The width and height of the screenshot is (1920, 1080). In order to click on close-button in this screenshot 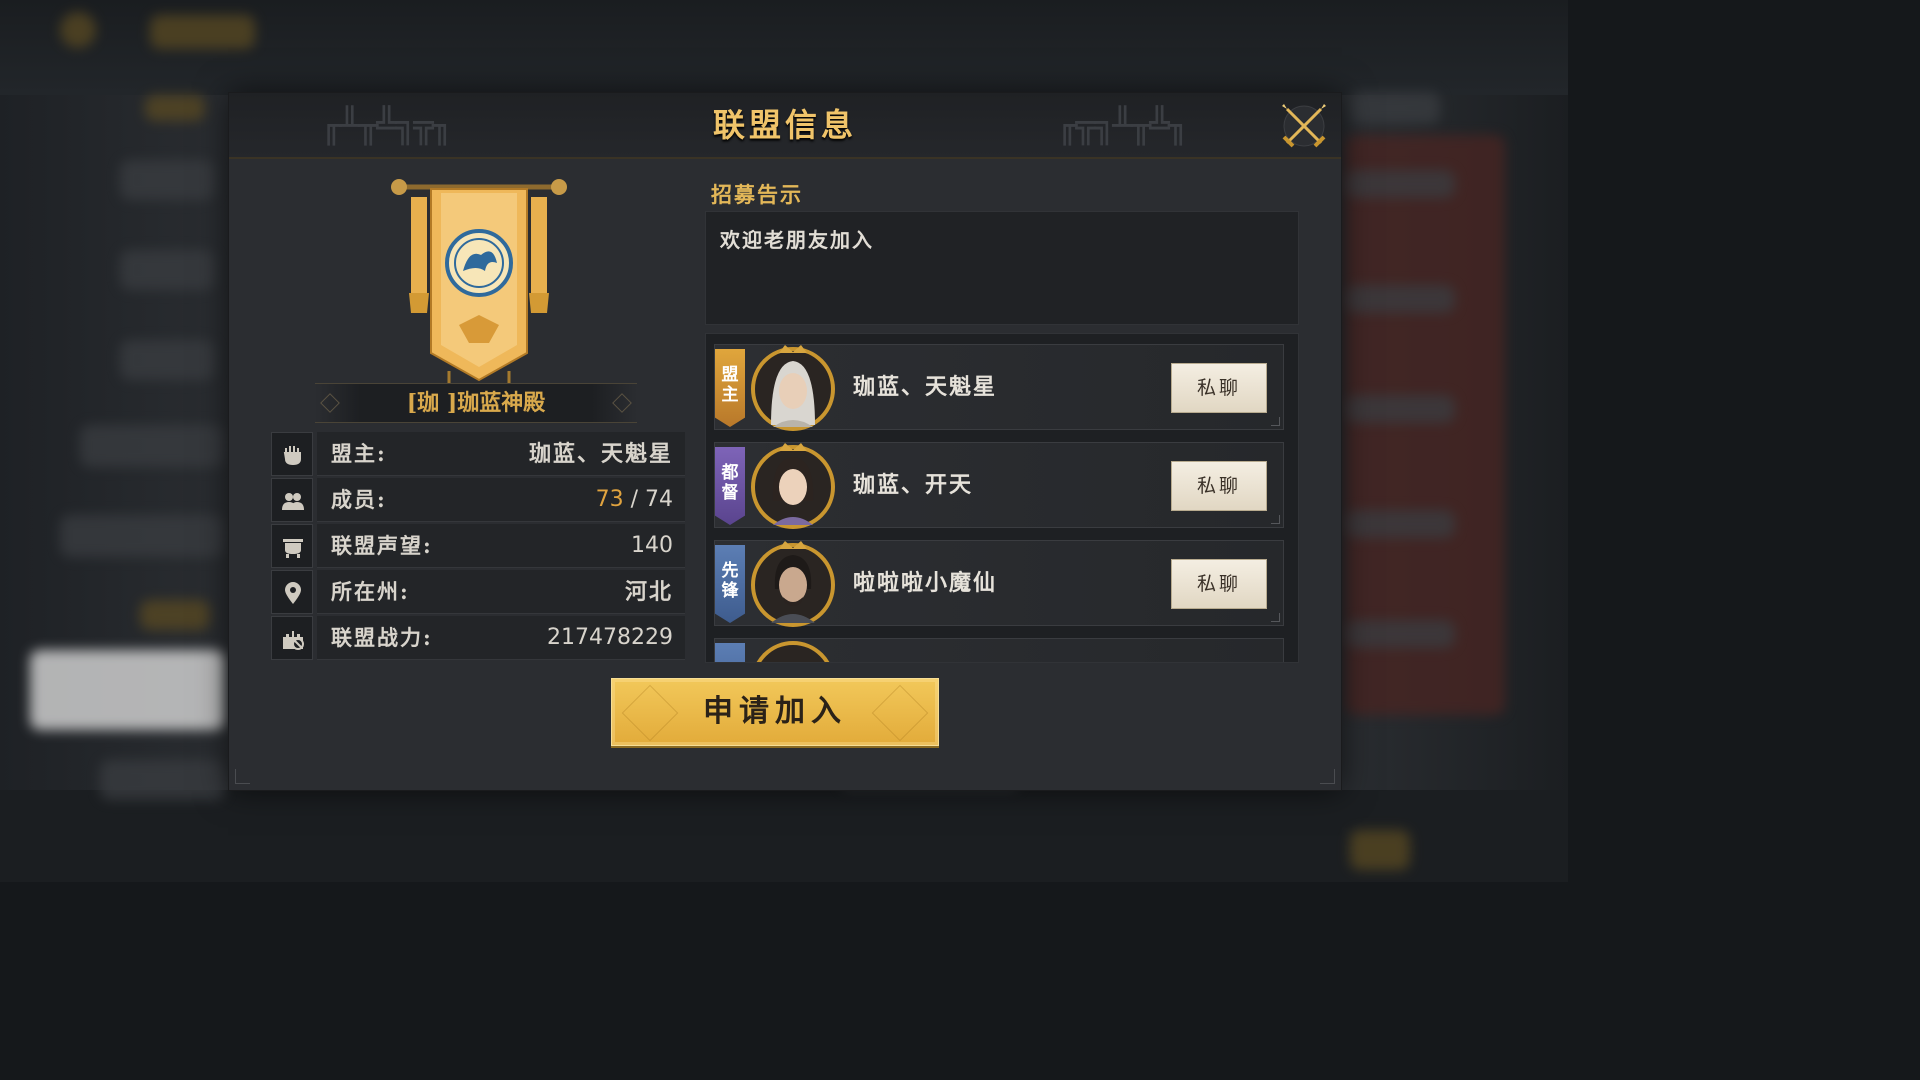, I will do `click(1304, 126)`.